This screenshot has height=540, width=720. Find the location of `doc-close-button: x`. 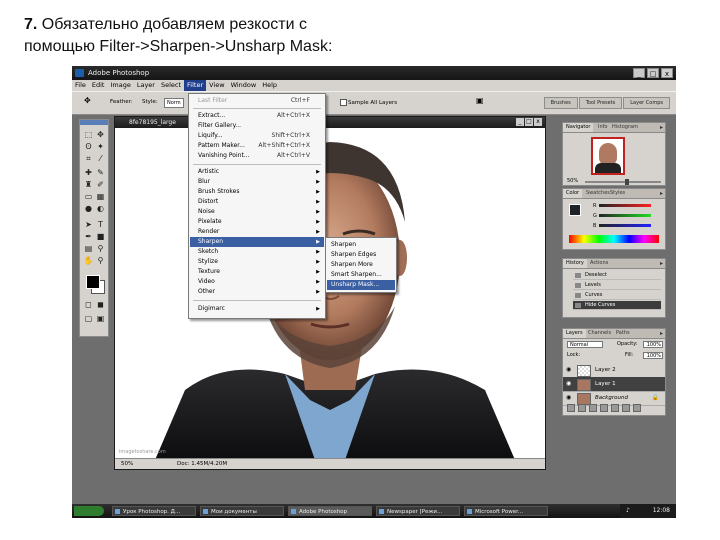

doc-close-button: x is located at coordinates (538, 122).